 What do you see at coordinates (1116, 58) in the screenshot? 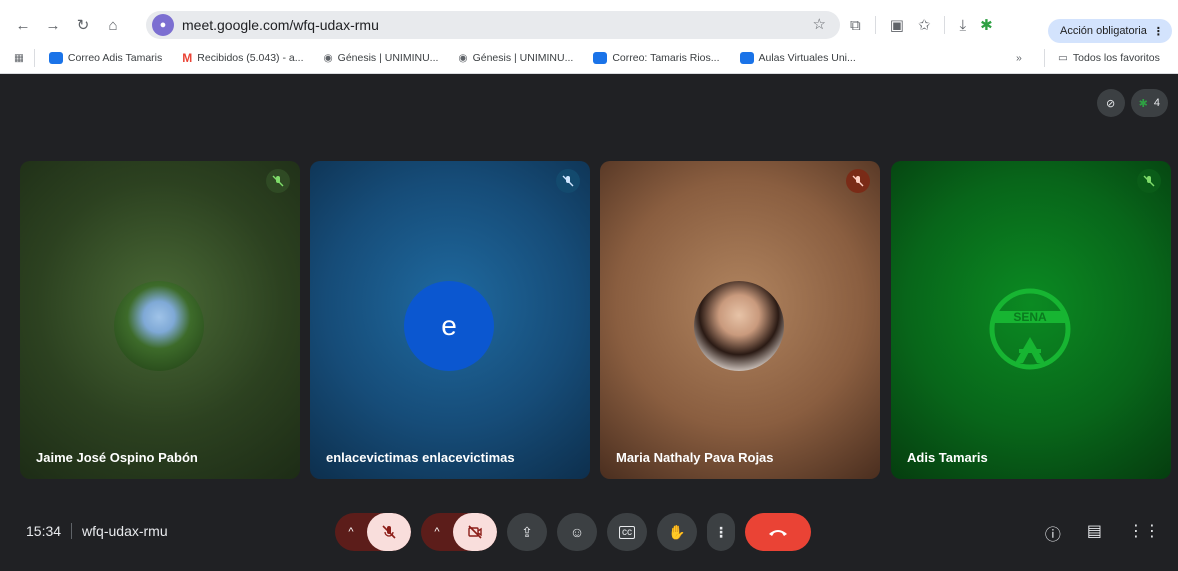
I see `all-bookmarks-label: Todos los favoritos` at bounding box center [1116, 58].